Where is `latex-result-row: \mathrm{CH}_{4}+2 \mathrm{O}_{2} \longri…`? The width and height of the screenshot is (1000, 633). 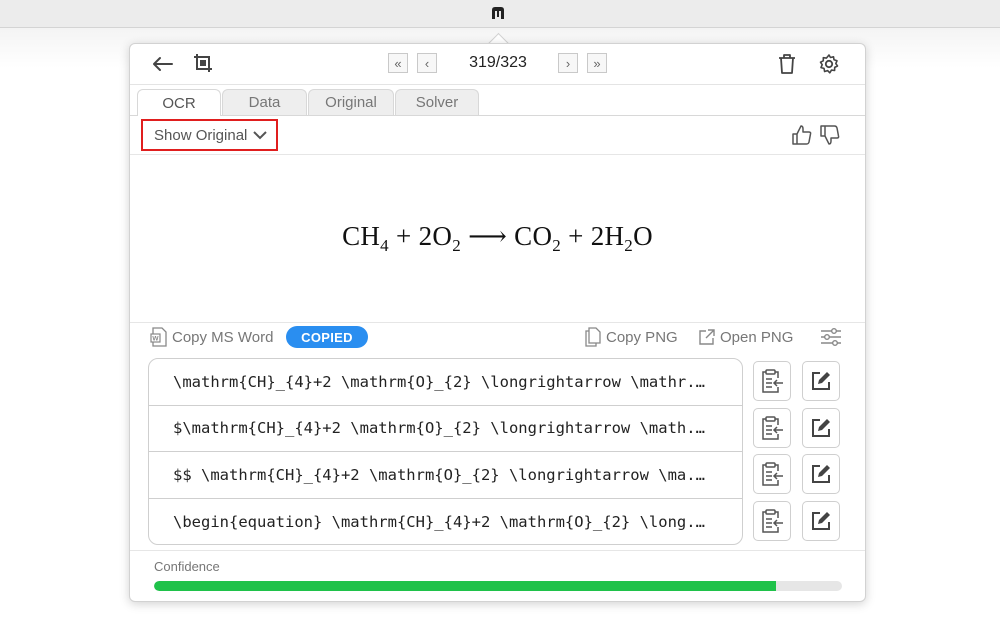
latex-result-row: \mathrm{CH}_{4}+2 \mathrm{O}_{2} \longri… is located at coordinates (445, 382).